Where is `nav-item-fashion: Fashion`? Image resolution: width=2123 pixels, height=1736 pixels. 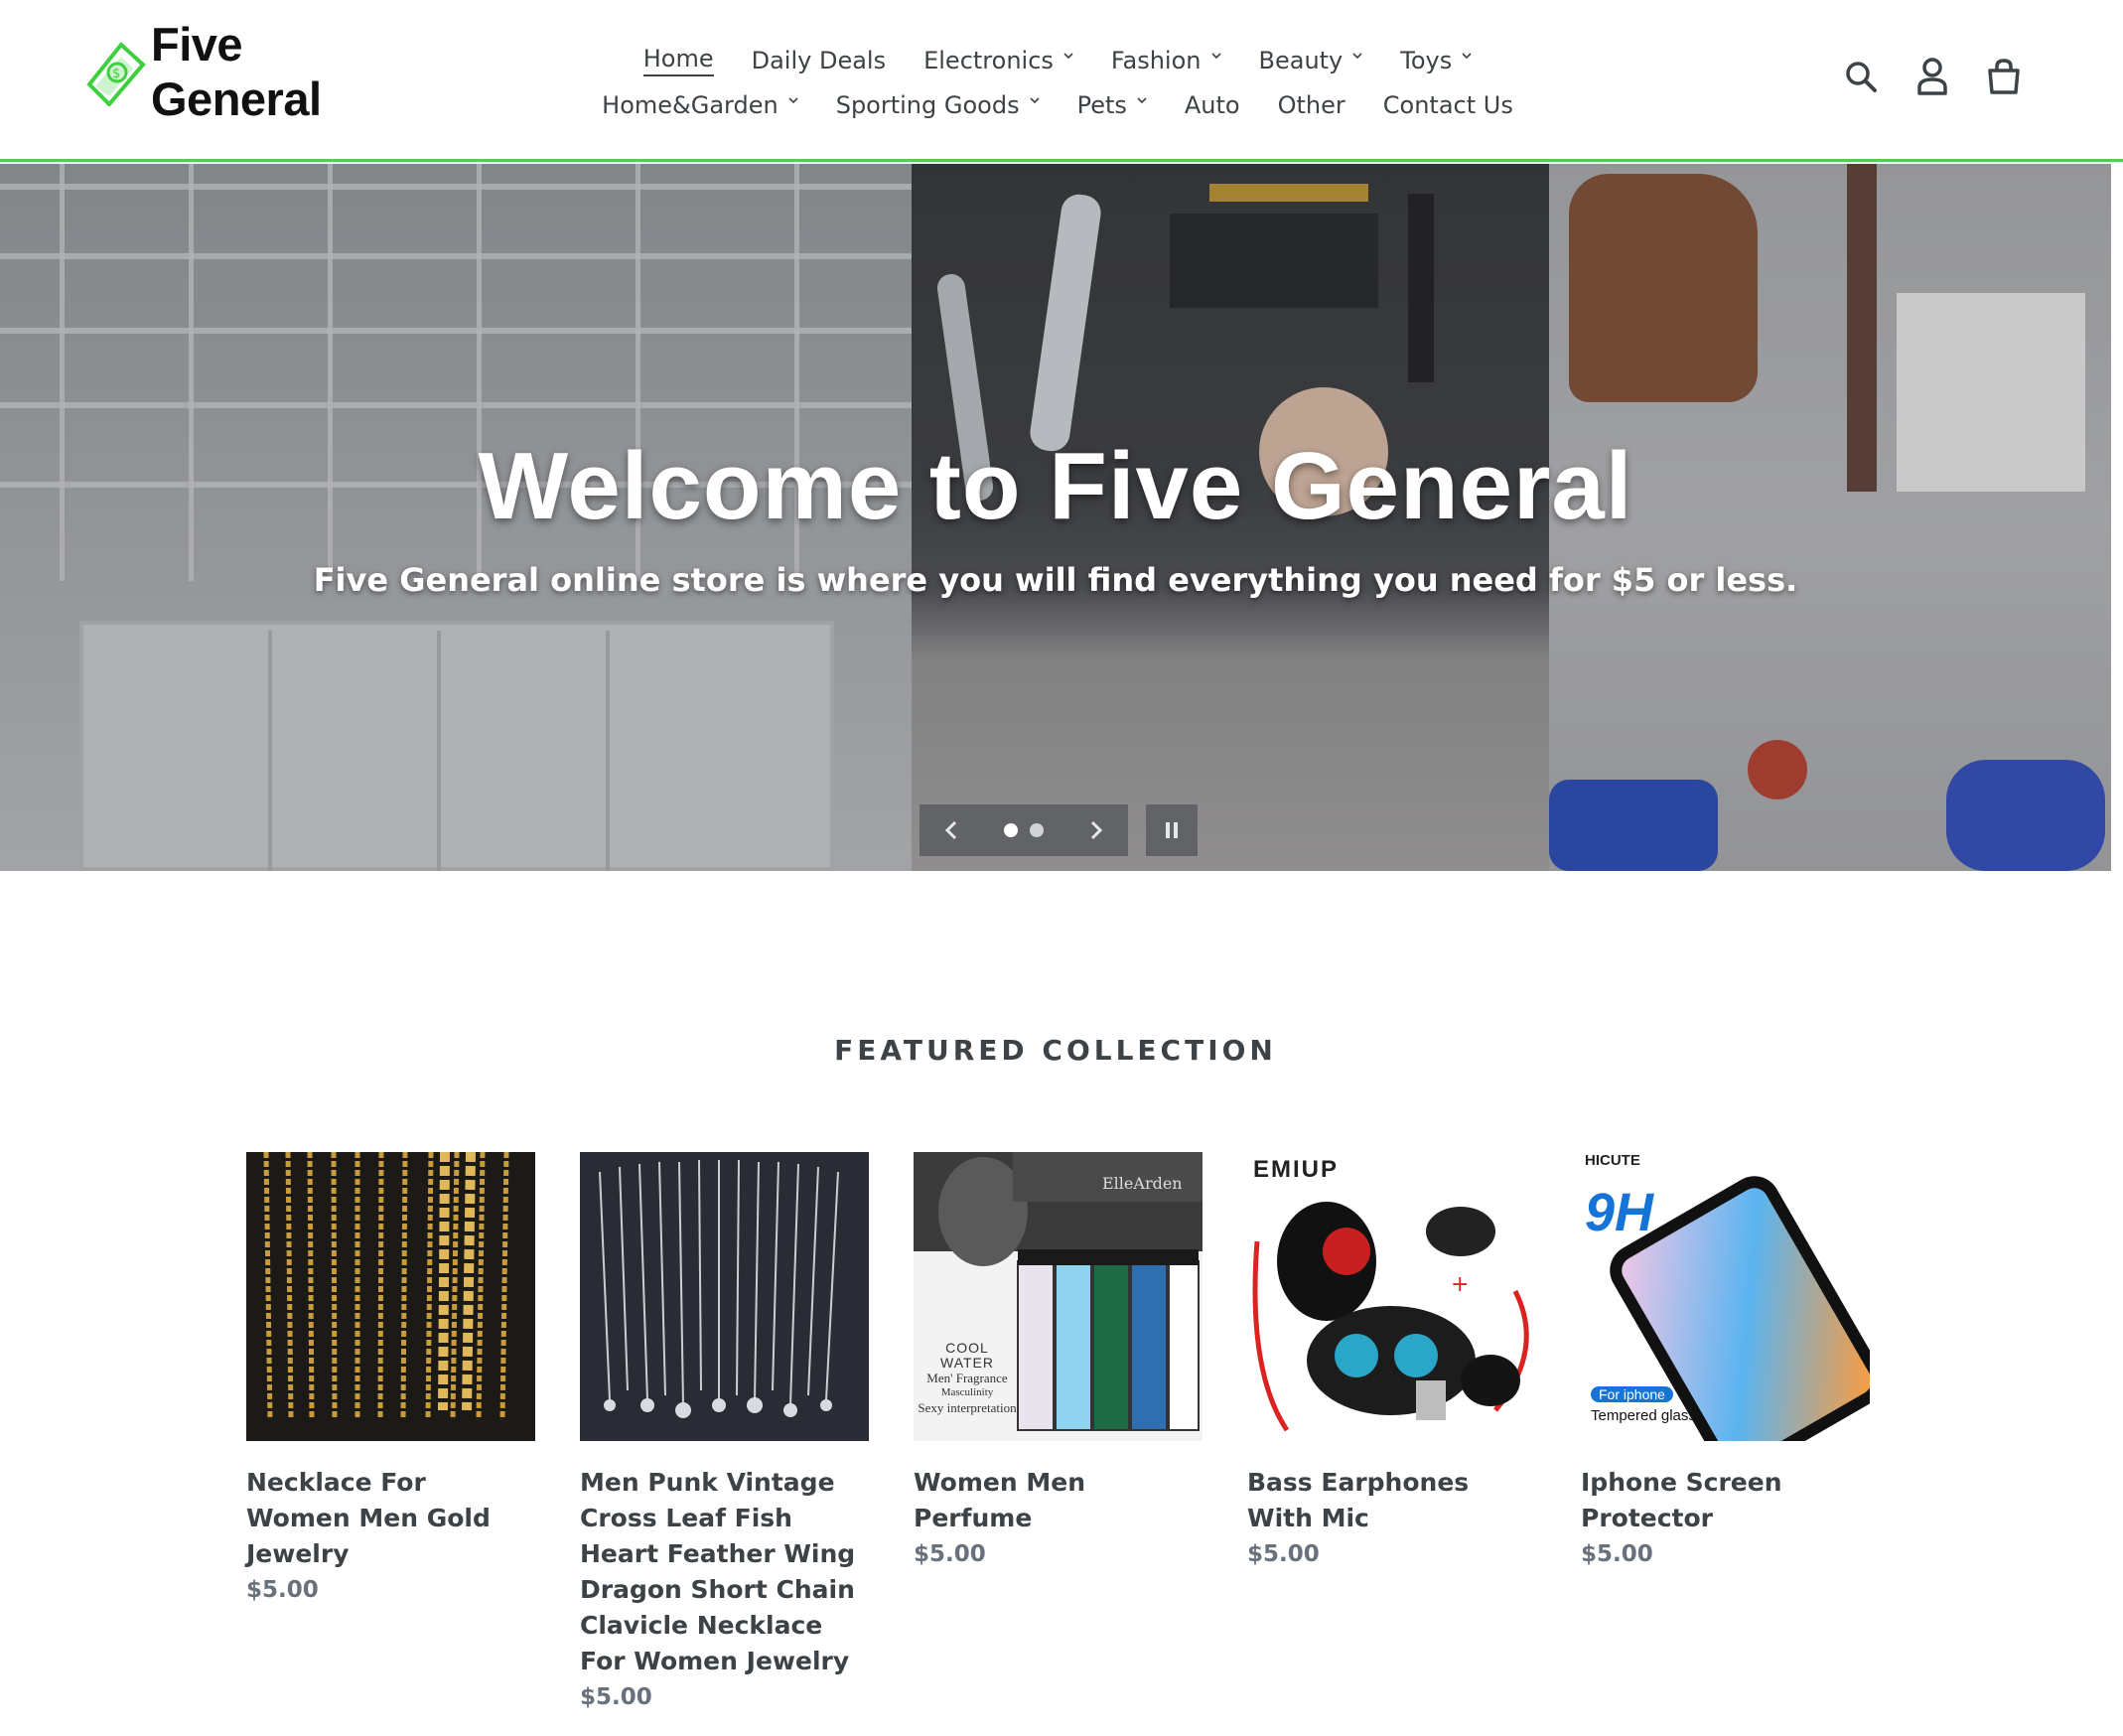
nav-item-fashion: Fashion is located at coordinates (1166, 61).